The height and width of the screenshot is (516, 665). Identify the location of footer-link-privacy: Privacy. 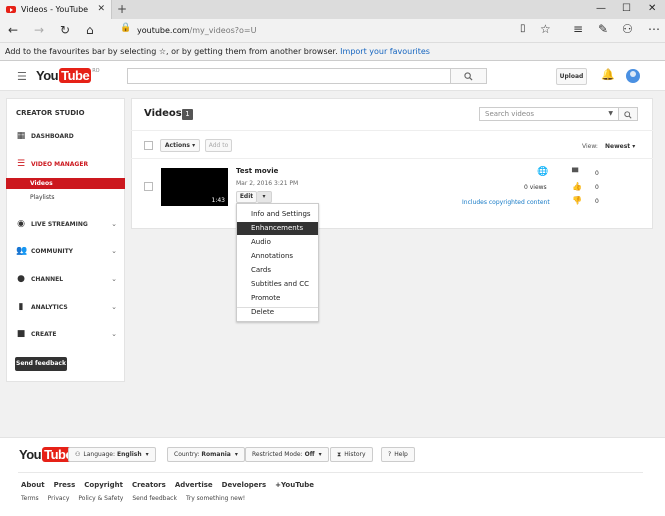
(59, 498).